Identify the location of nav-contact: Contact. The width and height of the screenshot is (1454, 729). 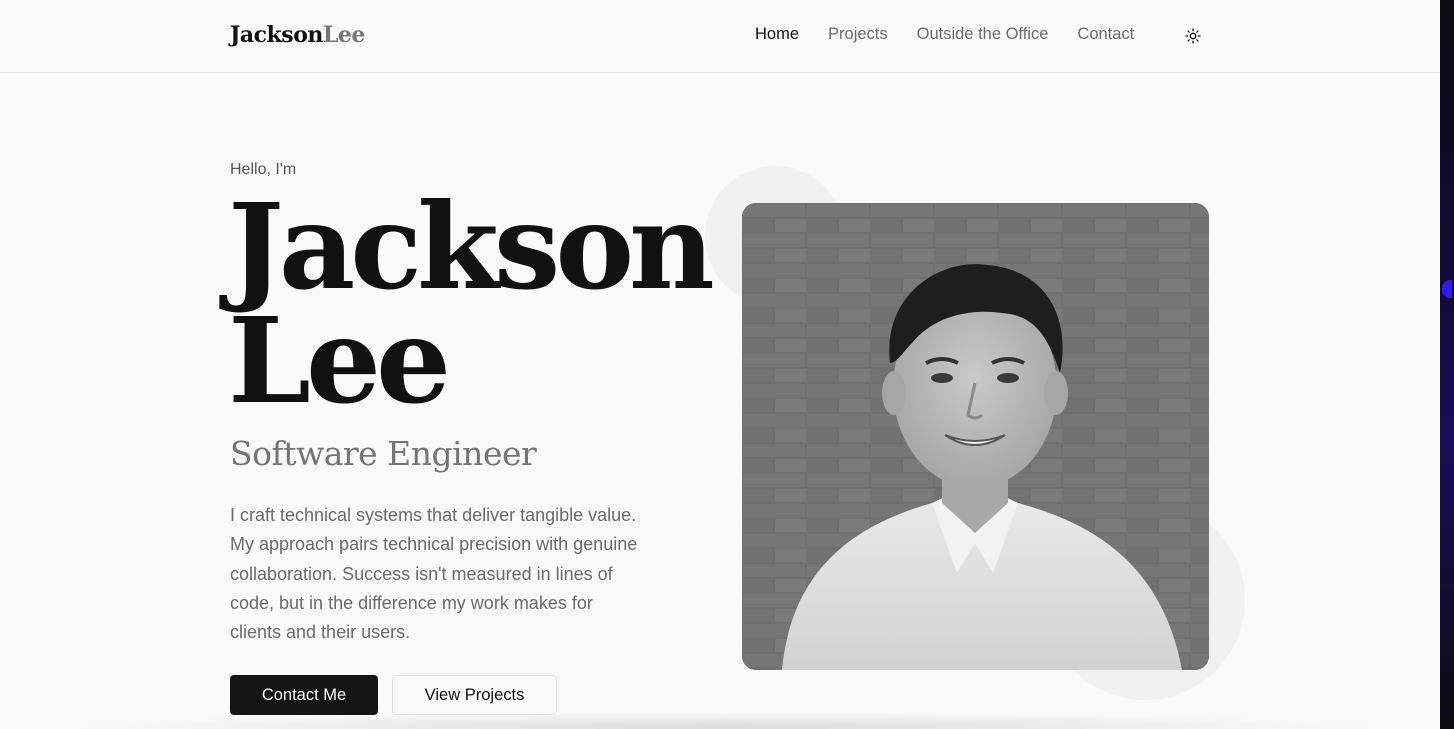
(1105, 34).